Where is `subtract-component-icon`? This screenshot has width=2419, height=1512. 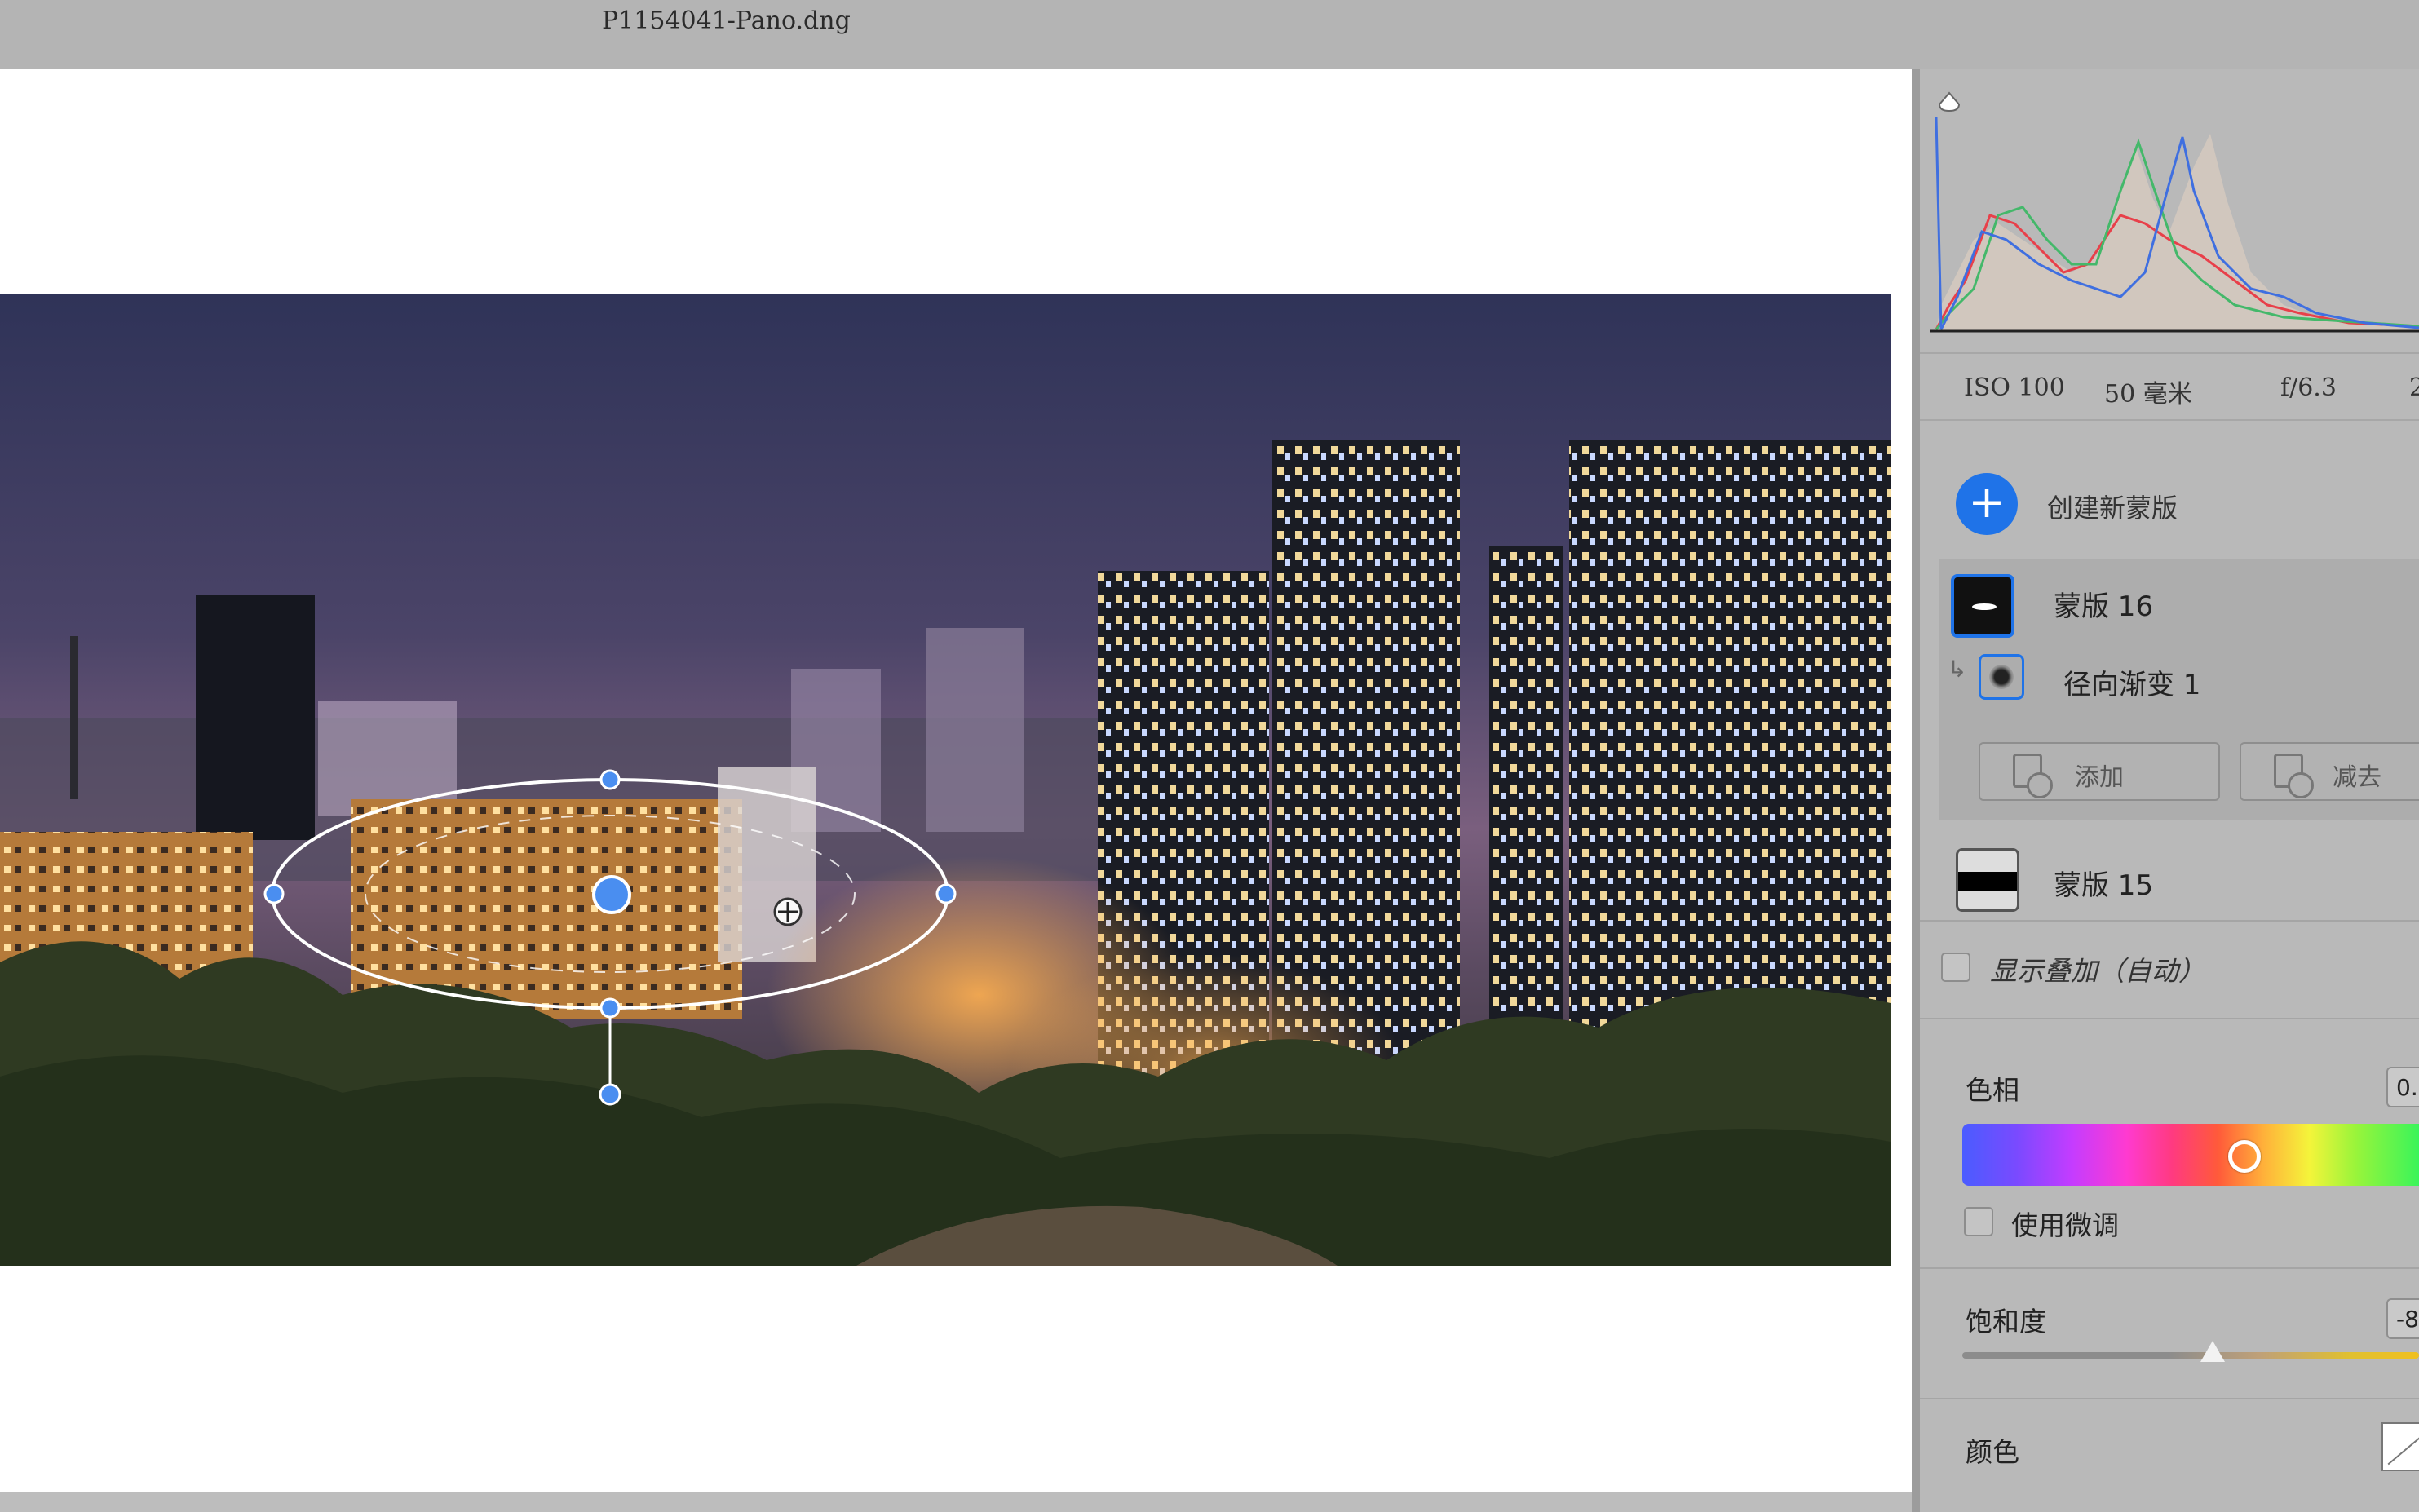
subtract-component-icon is located at coordinates (2294, 776).